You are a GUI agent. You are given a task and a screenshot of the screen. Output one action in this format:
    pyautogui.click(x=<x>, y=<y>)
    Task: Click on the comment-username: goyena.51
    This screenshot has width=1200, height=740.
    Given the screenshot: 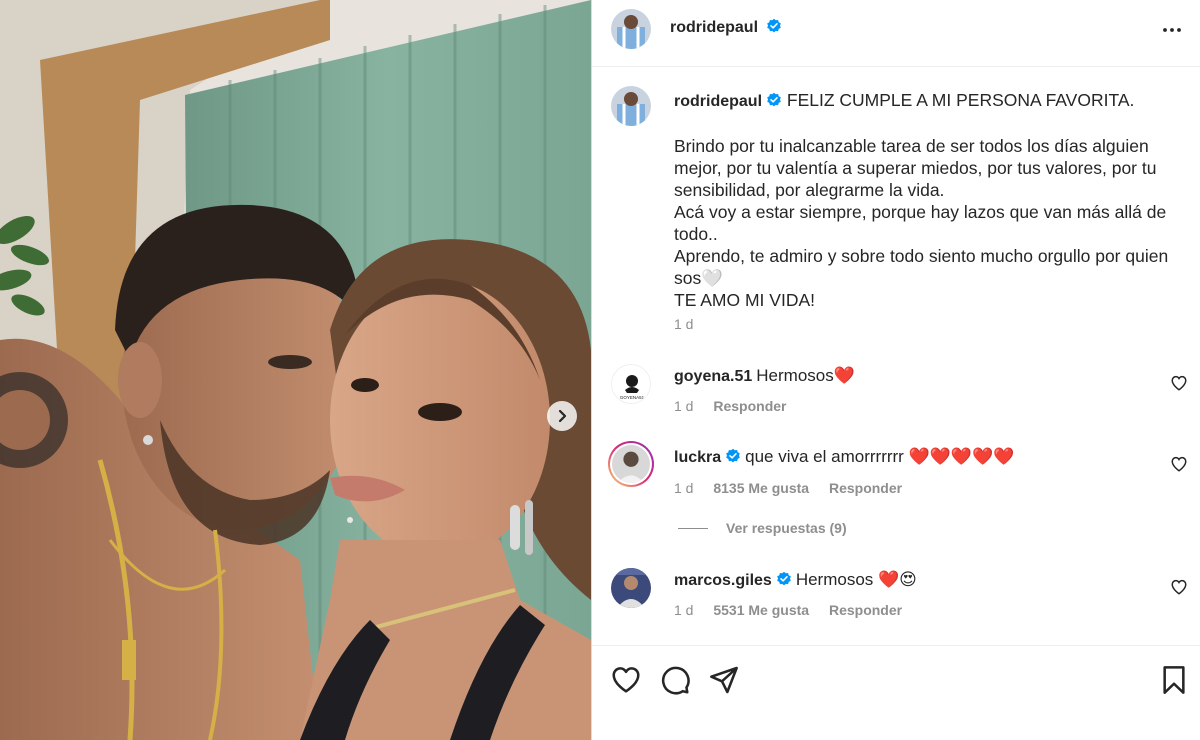 What is the action you would take?
    pyautogui.click(x=713, y=376)
    